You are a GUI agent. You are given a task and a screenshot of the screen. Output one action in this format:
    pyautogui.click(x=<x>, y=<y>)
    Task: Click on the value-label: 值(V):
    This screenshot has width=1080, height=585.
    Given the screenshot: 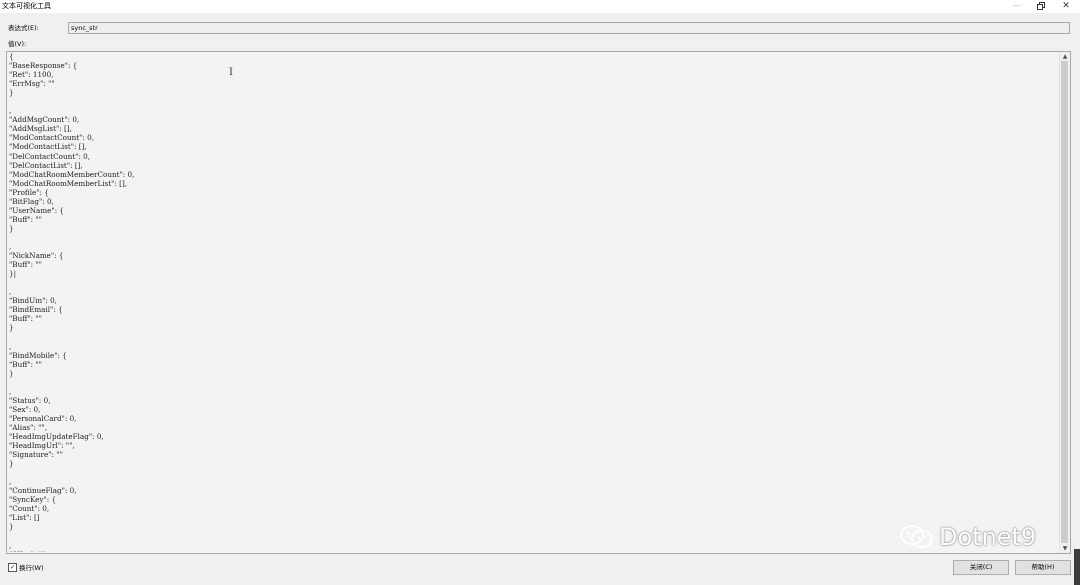 What is the action you would take?
    pyautogui.click(x=17, y=44)
    